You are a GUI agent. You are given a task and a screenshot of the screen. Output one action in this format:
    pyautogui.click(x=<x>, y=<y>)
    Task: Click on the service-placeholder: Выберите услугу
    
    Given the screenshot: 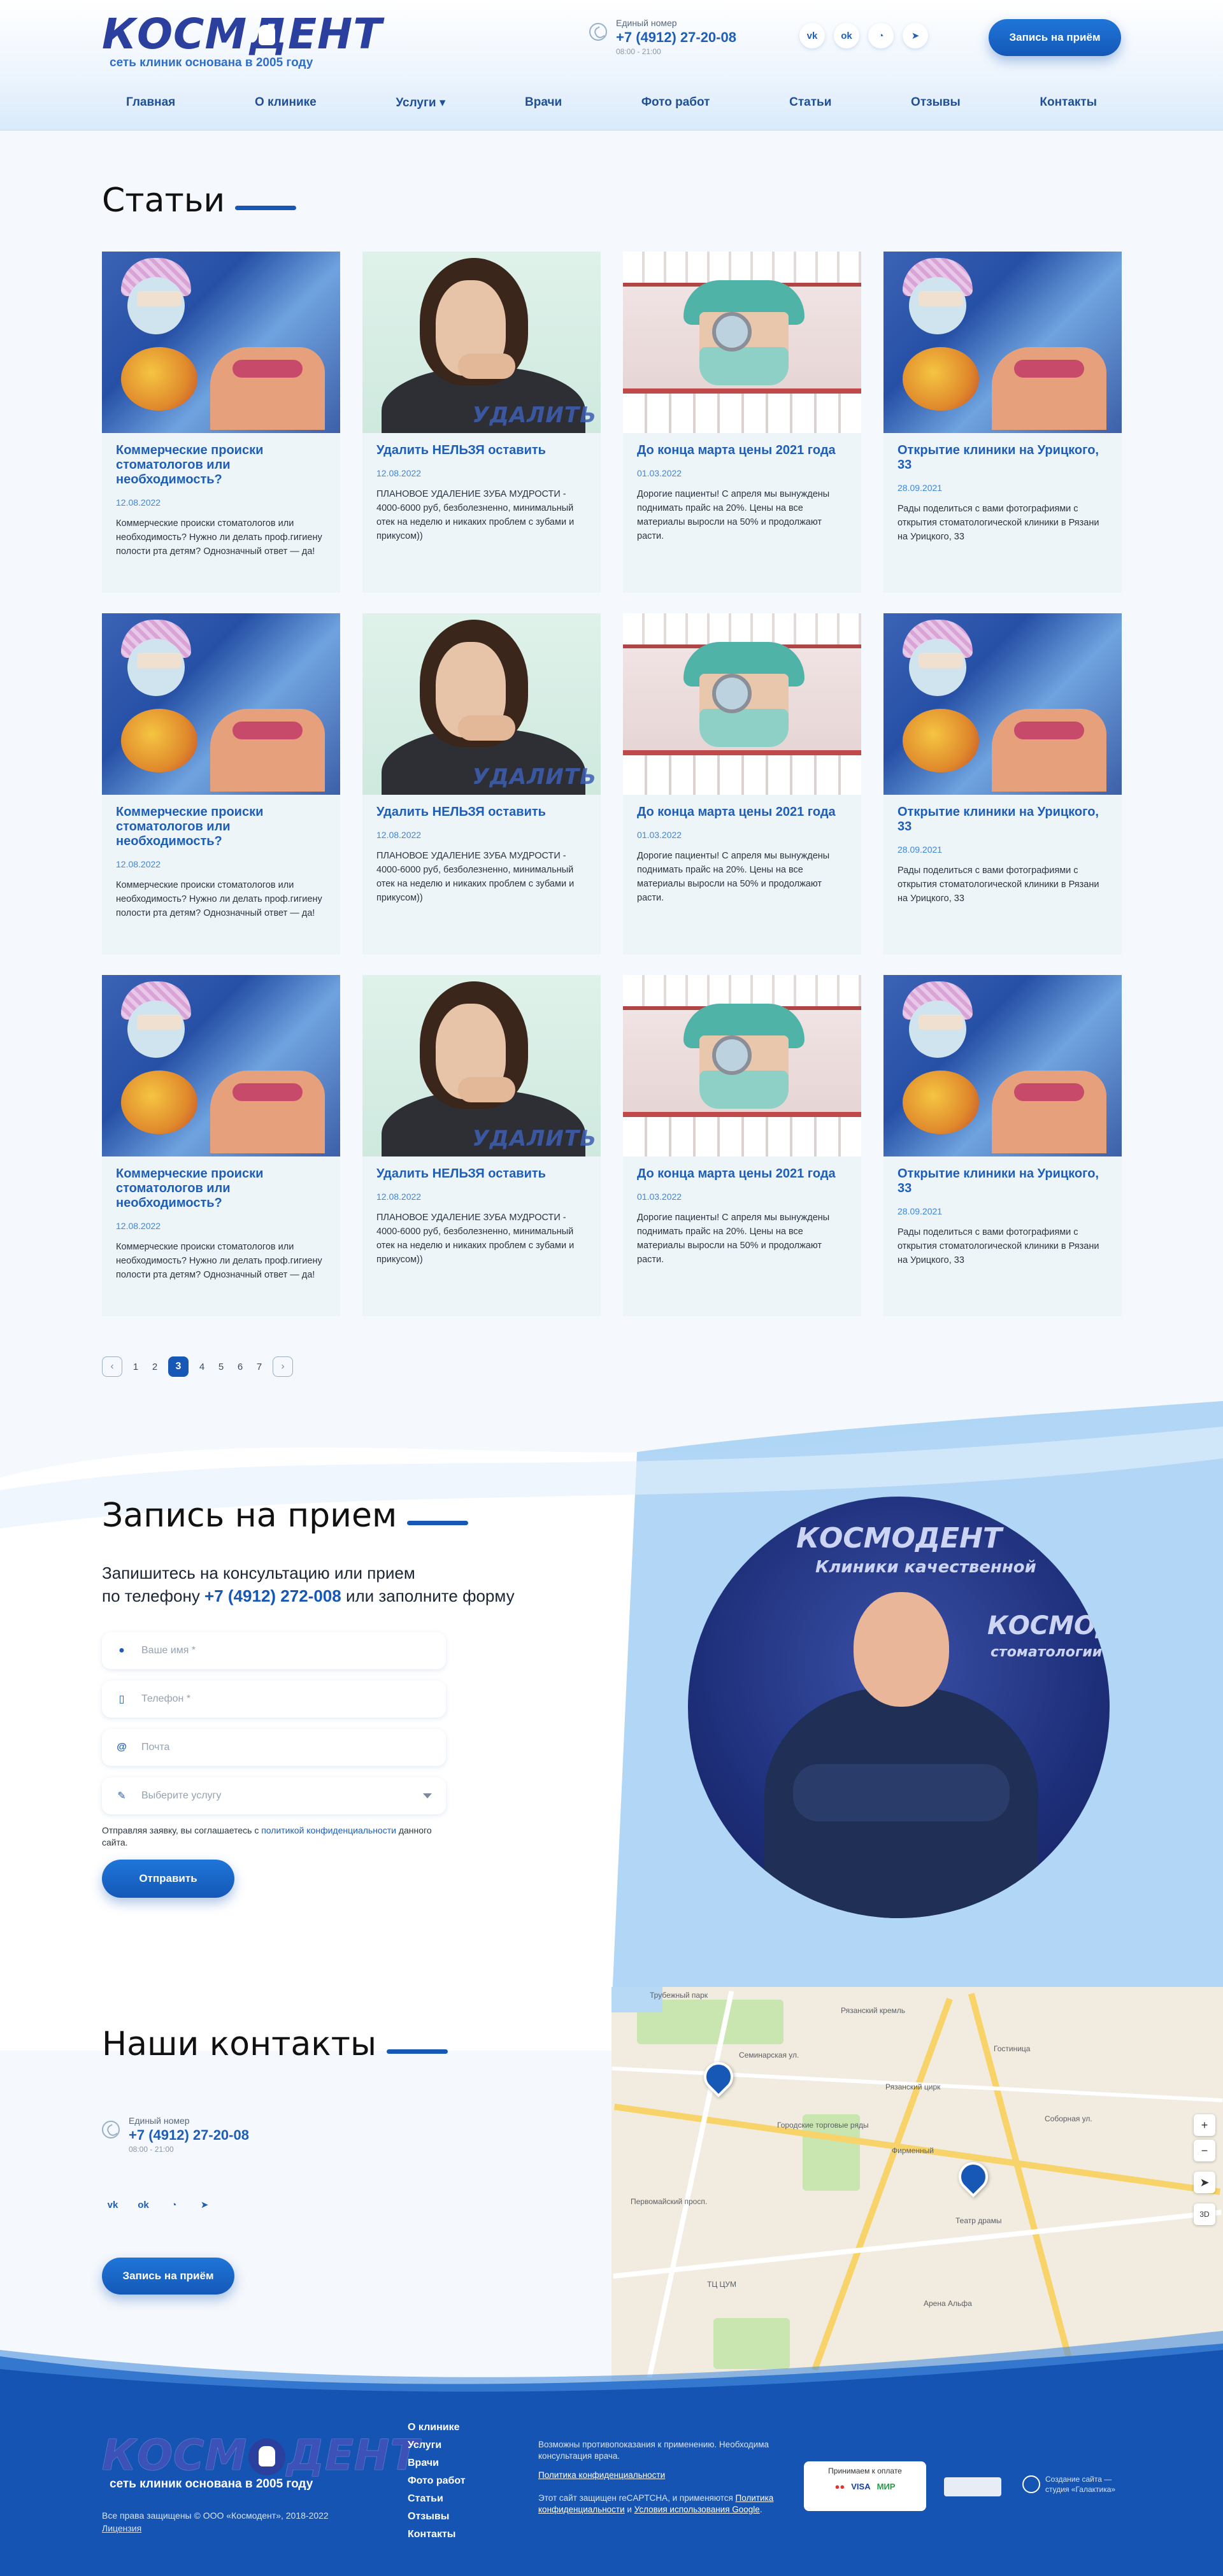 What is the action you would take?
    pyautogui.click(x=182, y=1796)
    